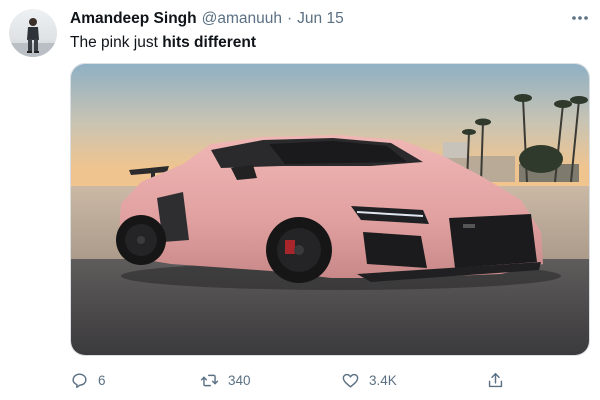 This screenshot has height=400, width=600. What do you see at coordinates (320, 19) in the screenshot?
I see `timestamp: Jun 15` at bounding box center [320, 19].